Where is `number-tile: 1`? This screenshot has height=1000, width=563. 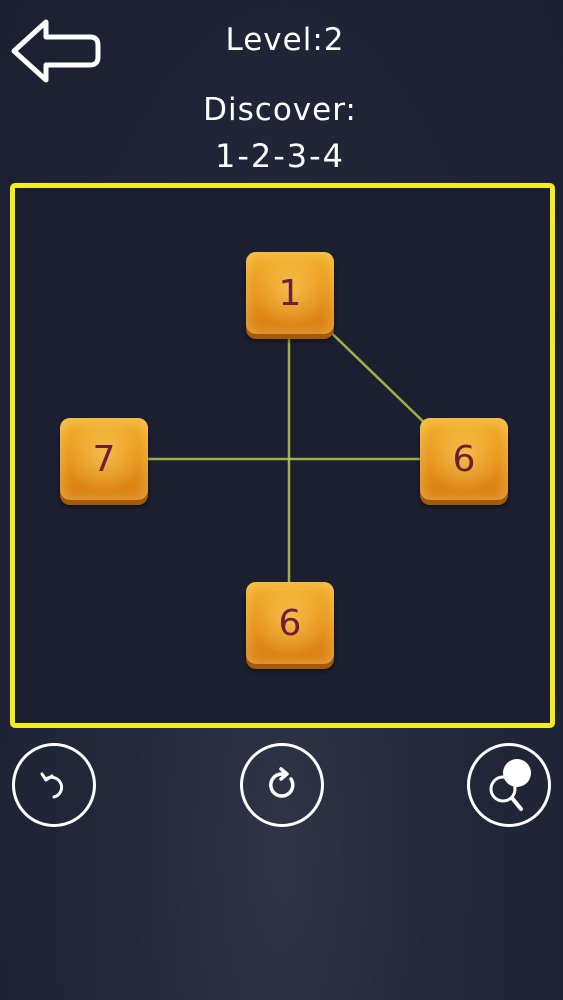 number-tile: 1 is located at coordinates (290, 293).